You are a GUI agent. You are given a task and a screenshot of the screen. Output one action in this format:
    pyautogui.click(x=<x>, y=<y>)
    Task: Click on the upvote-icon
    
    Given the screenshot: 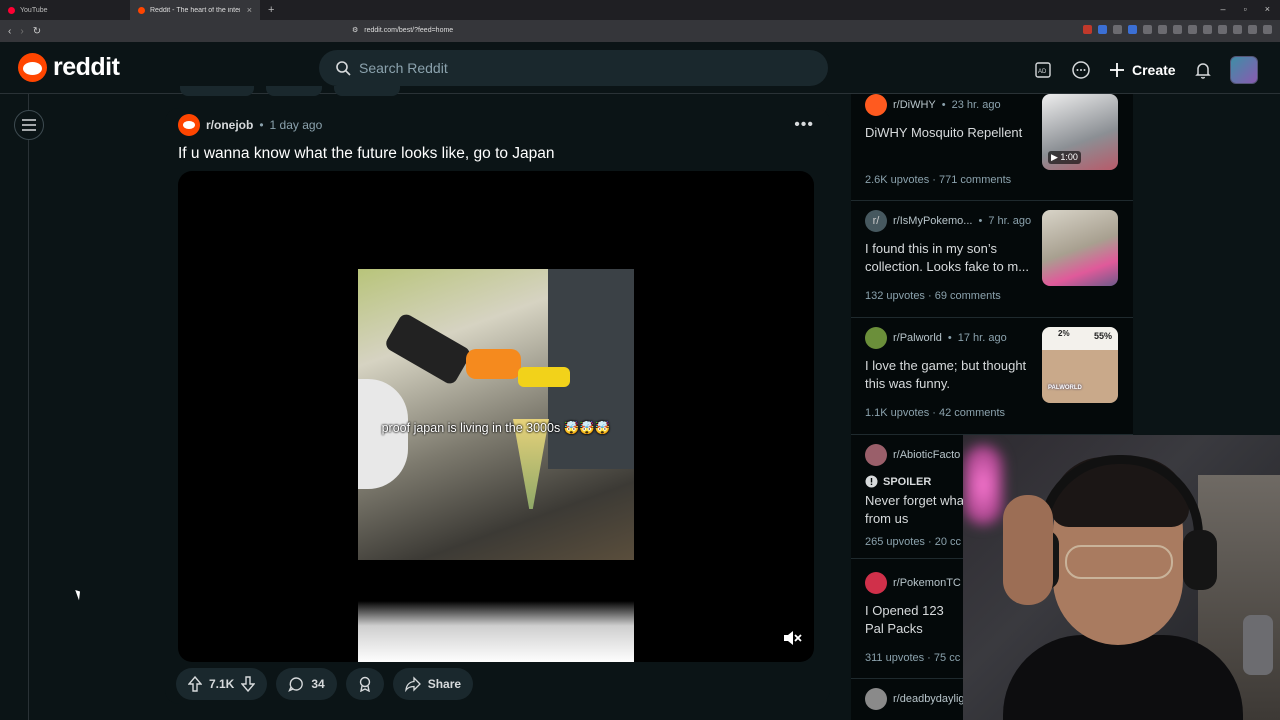 What is the action you would take?
    pyautogui.click(x=195, y=684)
    